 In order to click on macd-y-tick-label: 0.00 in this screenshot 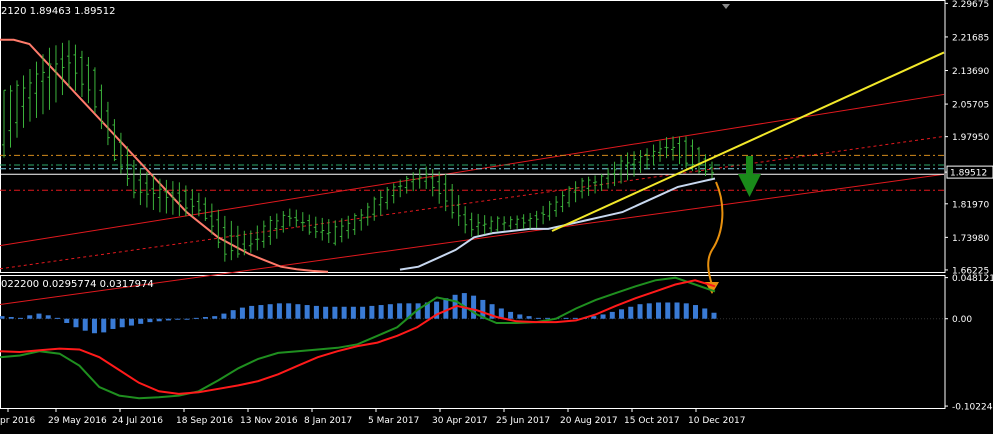, I will do `click(962, 320)`.